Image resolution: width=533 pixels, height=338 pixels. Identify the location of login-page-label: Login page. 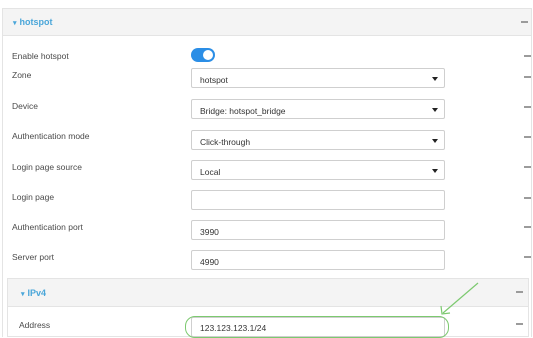
(33, 197).